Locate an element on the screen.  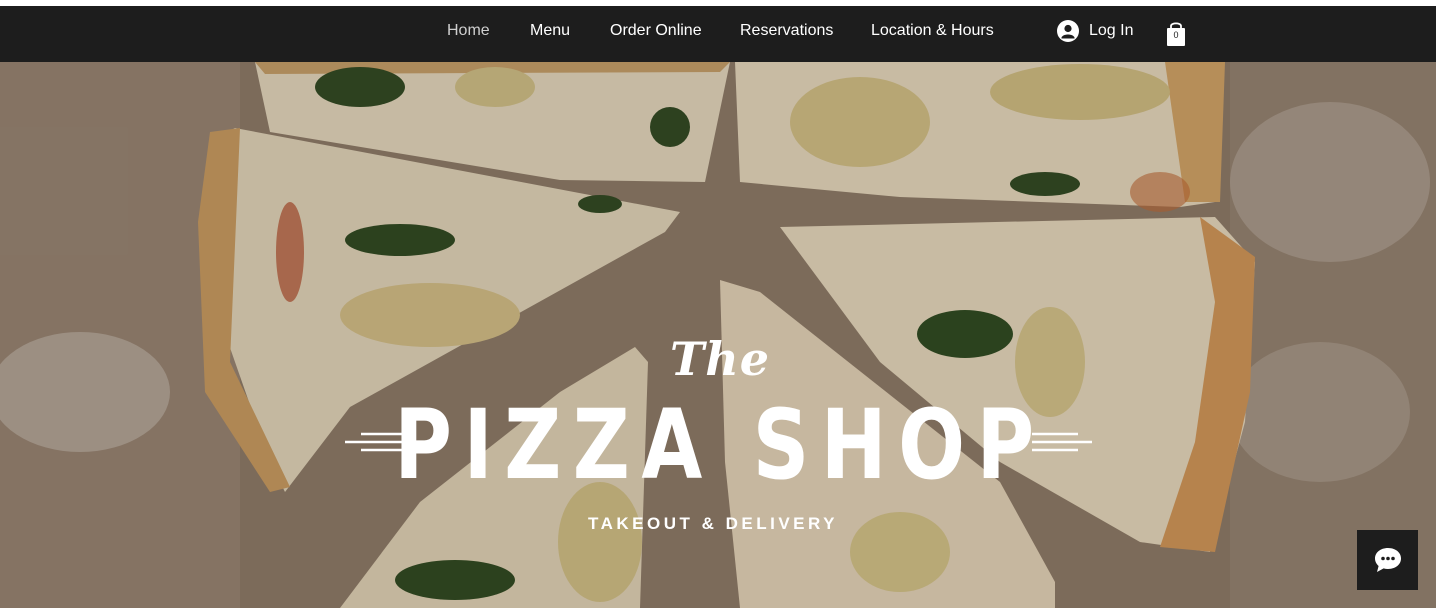
chat-bubble-icon is located at coordinates (1387, 560).